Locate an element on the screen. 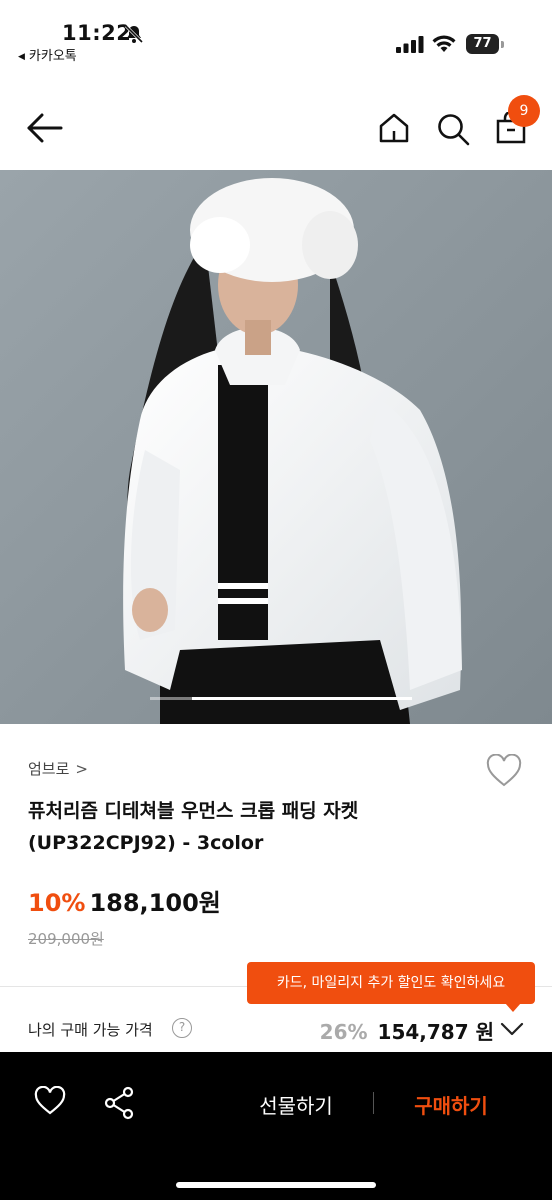 The width and height of the screenshot is (552, 1200). heart-icon is located at coordinates (504, 771).